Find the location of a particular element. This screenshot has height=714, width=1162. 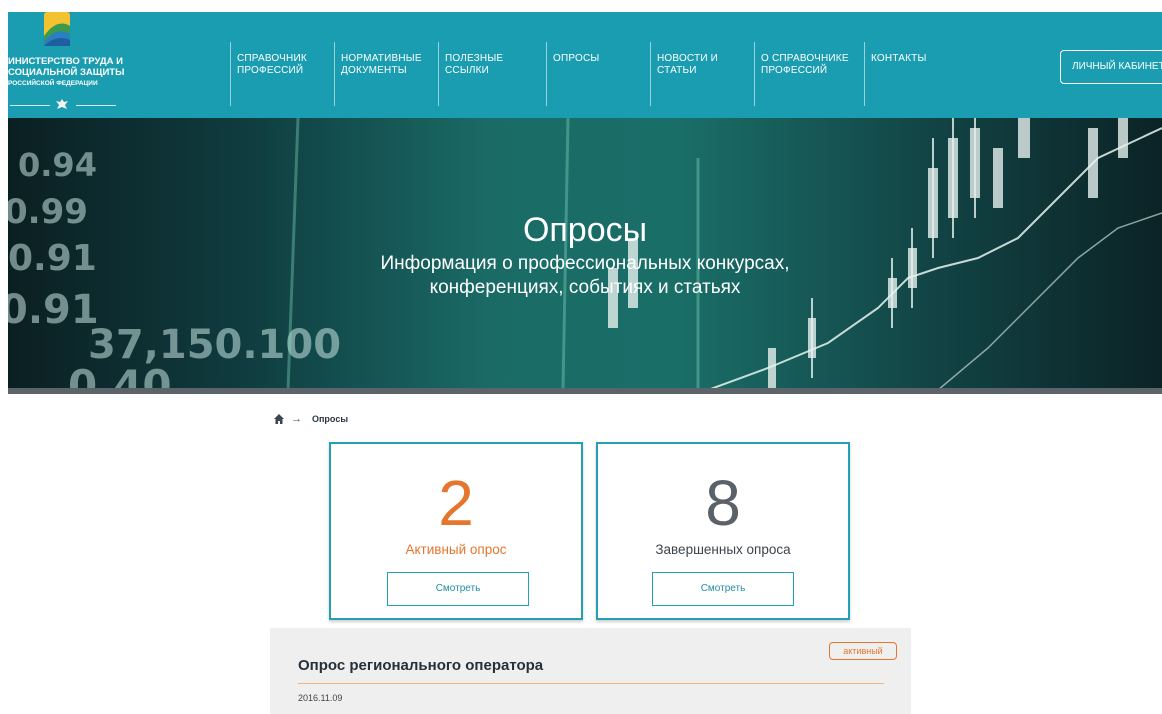

finished-surveys-label: Завершенных опроса is located at coordinates (723, 549).